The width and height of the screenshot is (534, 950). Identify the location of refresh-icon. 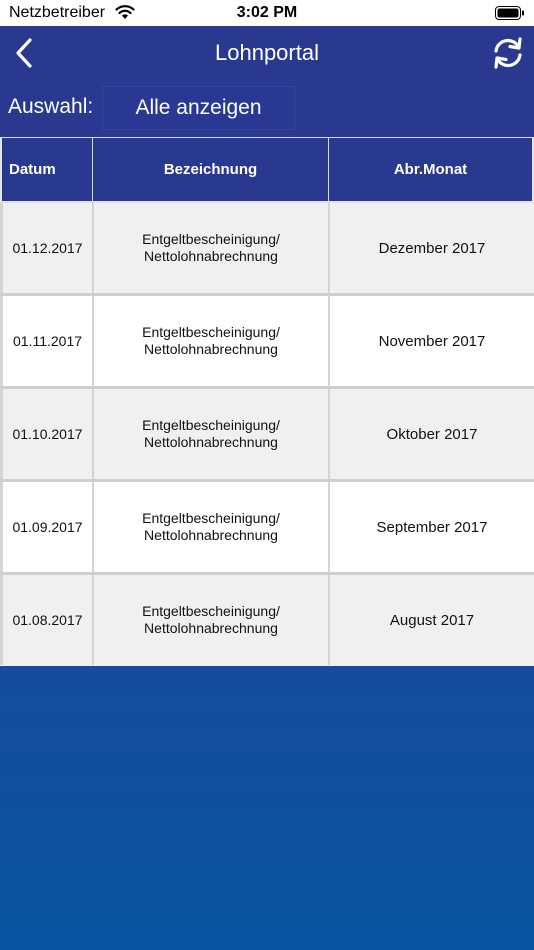
(508, 53).